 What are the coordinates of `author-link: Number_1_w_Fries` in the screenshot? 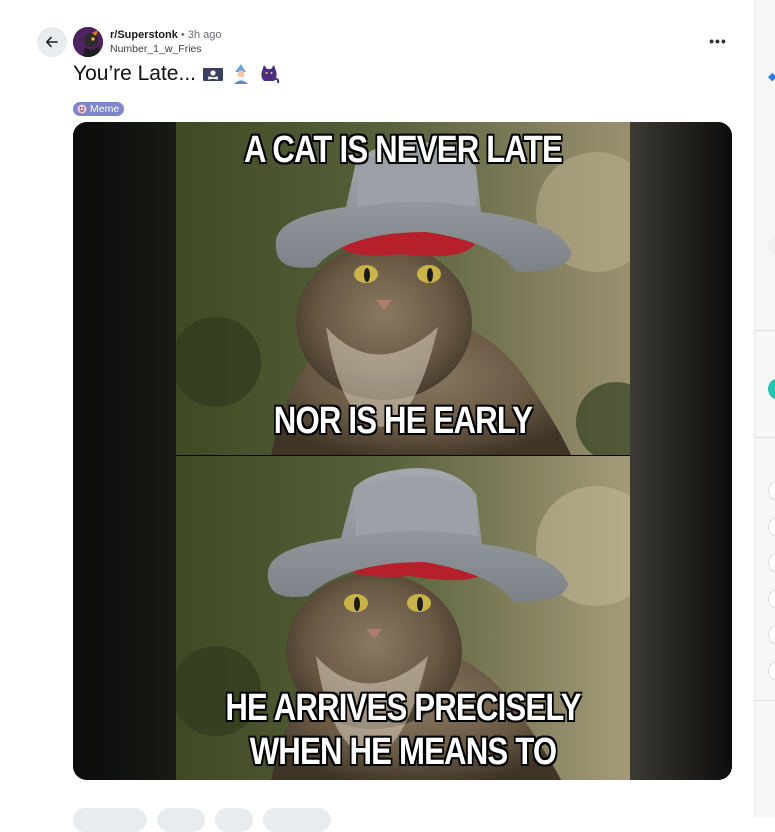 It's located at (166, 49).